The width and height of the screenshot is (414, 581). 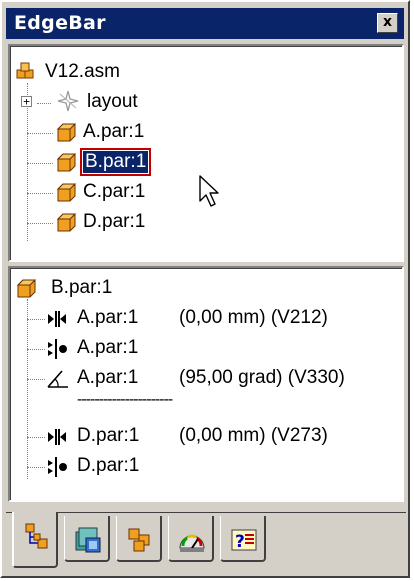 I want to click on tab-strip: ?, so click(x=206, y=544).